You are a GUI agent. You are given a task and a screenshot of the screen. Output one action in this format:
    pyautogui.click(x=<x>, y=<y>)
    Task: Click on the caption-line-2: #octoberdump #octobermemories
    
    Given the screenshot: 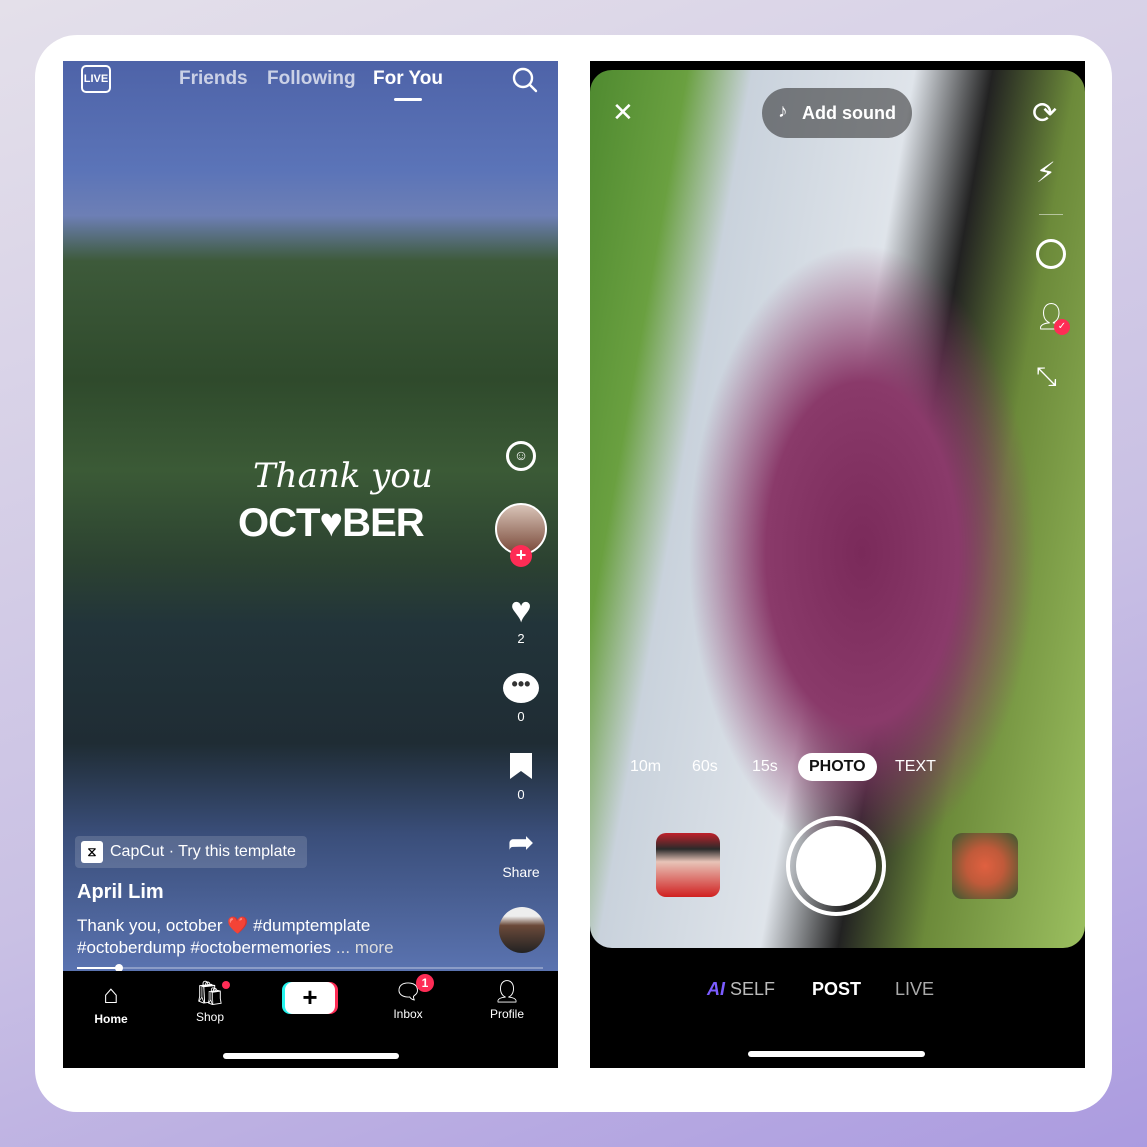 What is the action you would take?
    pyautogui.click(x=204, y=947)
    